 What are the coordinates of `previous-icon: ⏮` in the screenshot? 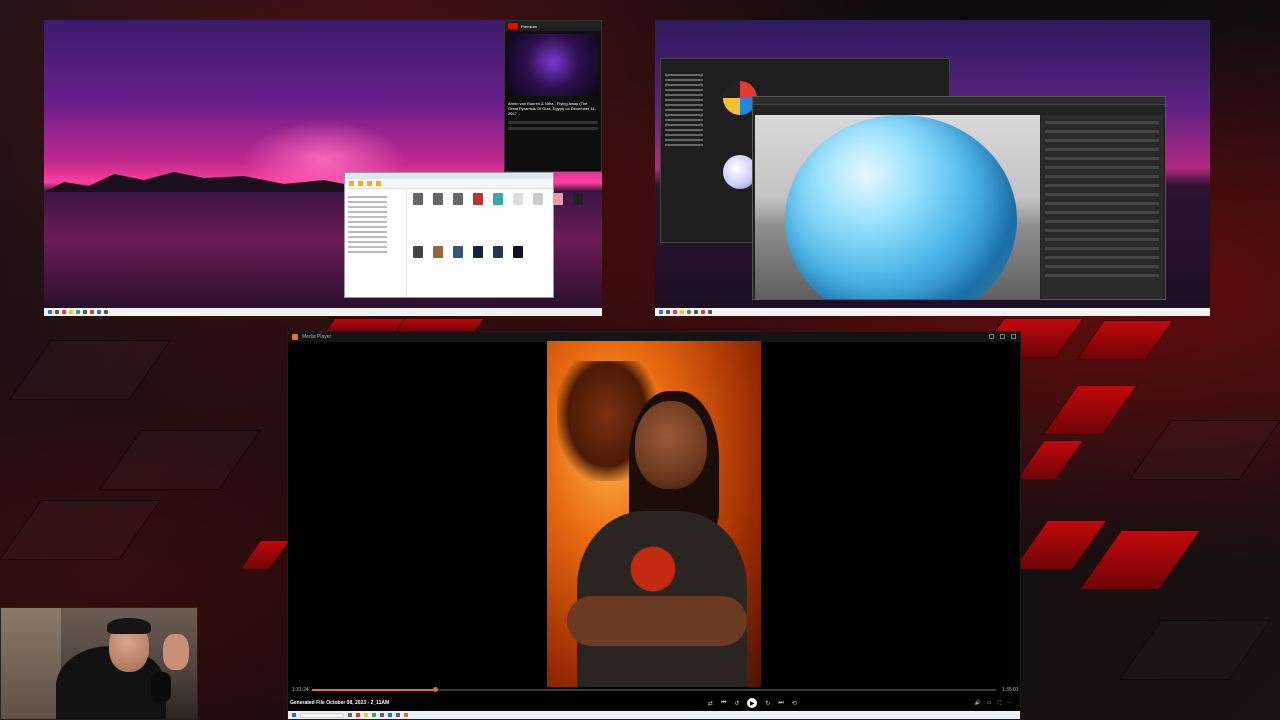 It's located at (723, 703).